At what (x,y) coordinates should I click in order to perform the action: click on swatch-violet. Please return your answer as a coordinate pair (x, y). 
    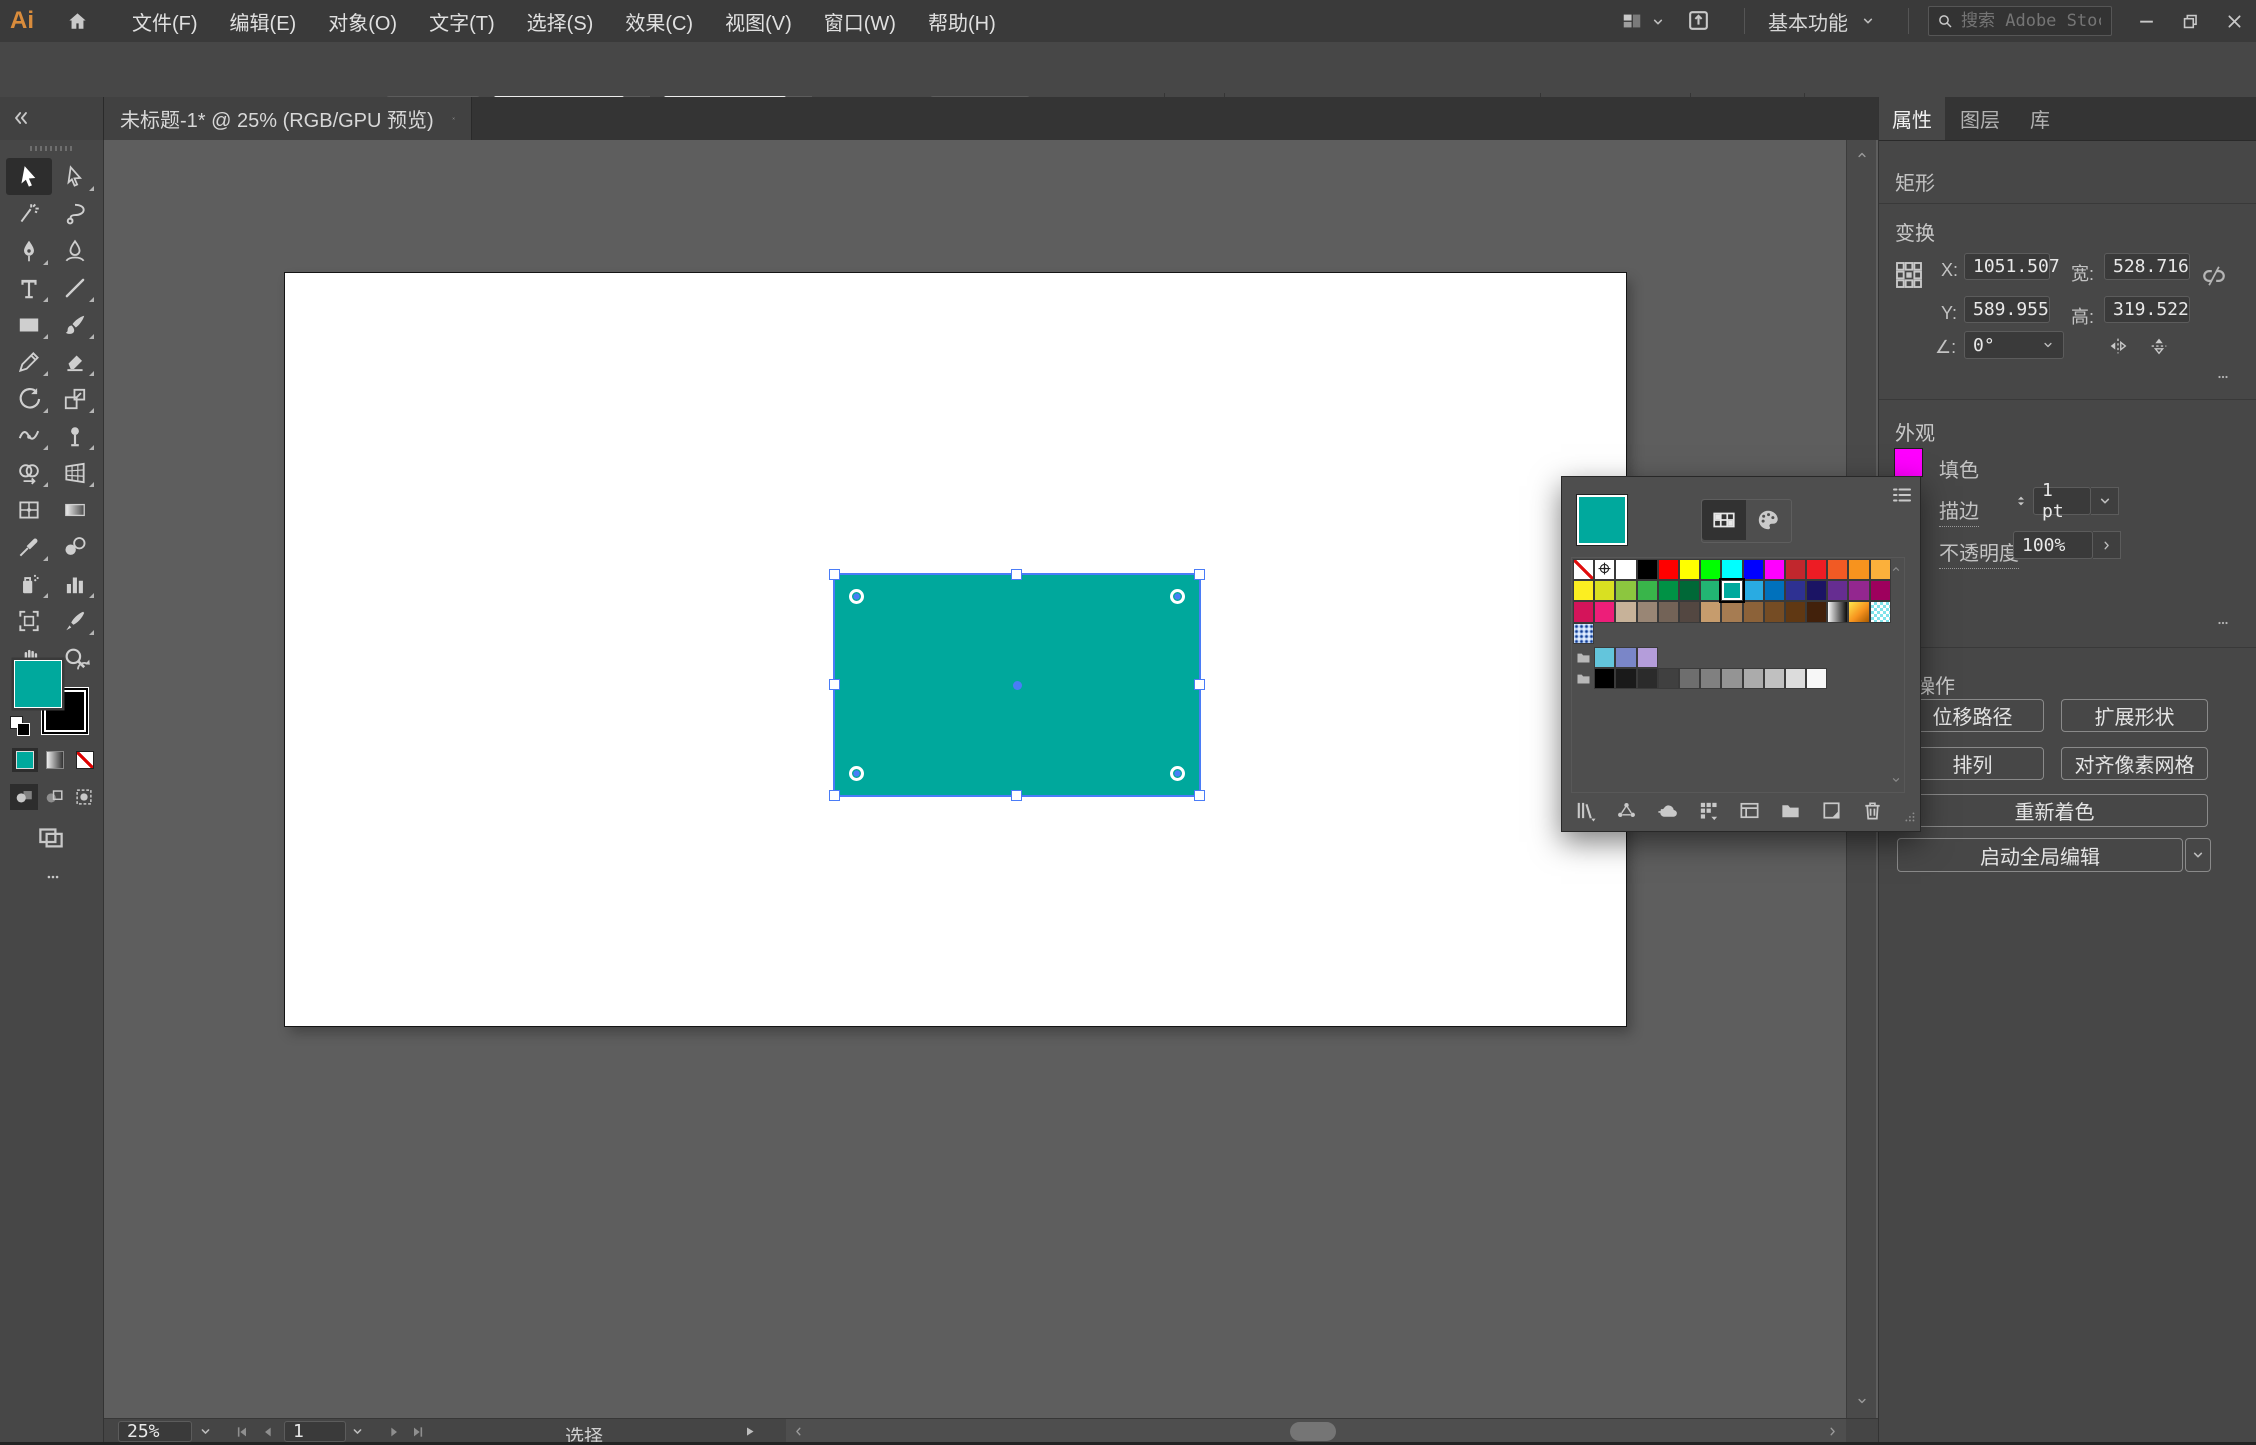
    Looking at the image, I should click on (1859, 591).